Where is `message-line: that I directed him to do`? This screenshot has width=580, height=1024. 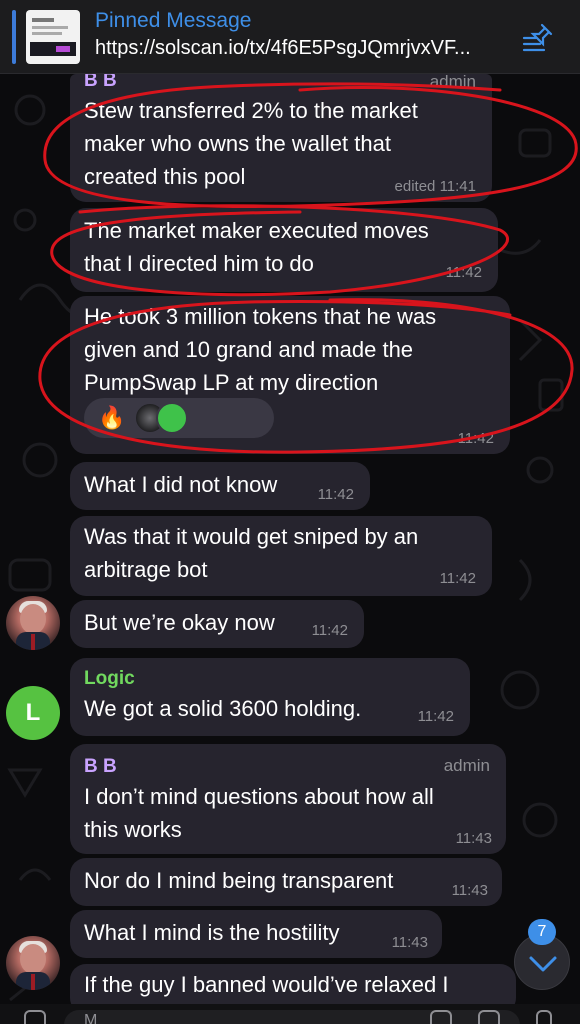
message-line: that I directed him to do is located at coordinates (199, 263).